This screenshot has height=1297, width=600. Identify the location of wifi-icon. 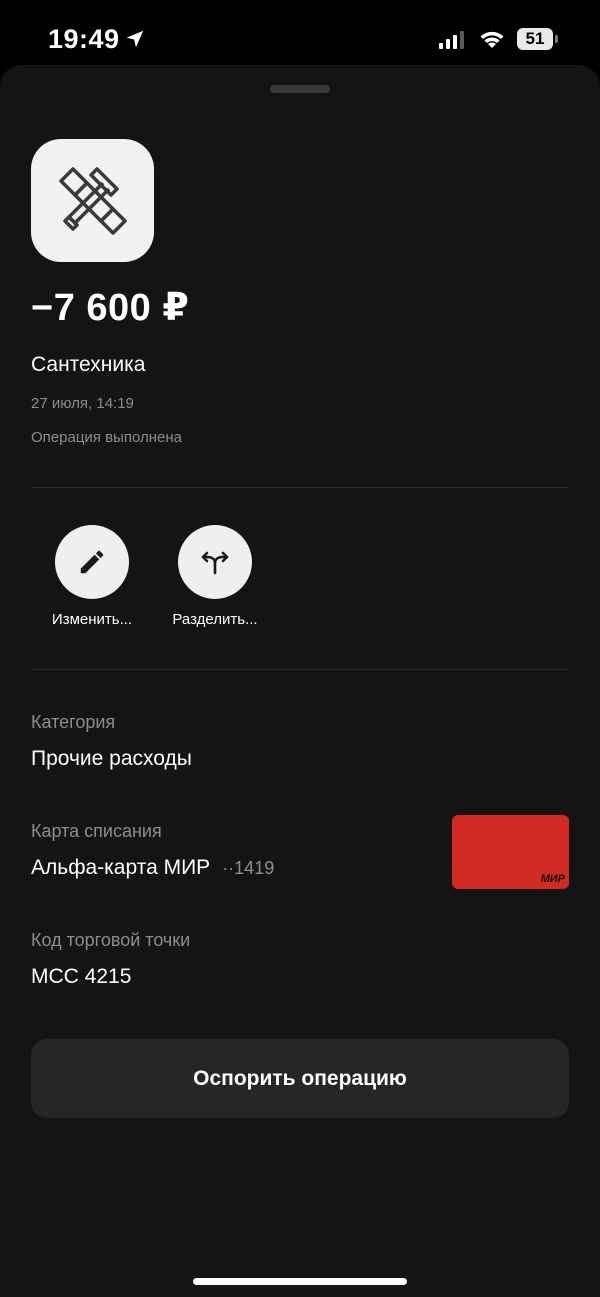
(492, 39).